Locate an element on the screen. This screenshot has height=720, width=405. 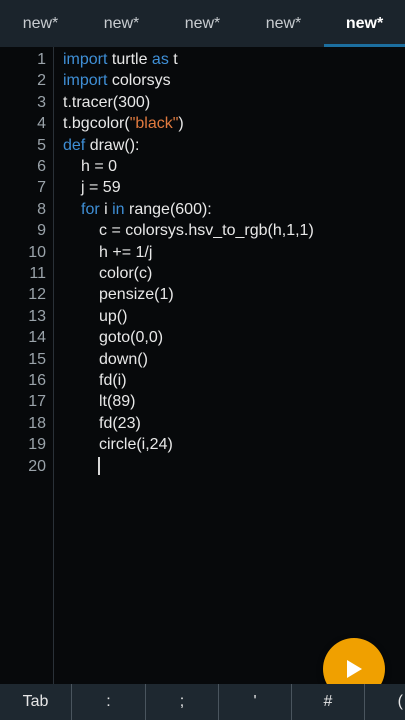
key-semicolon: ; is located at coordinates (182, 702).